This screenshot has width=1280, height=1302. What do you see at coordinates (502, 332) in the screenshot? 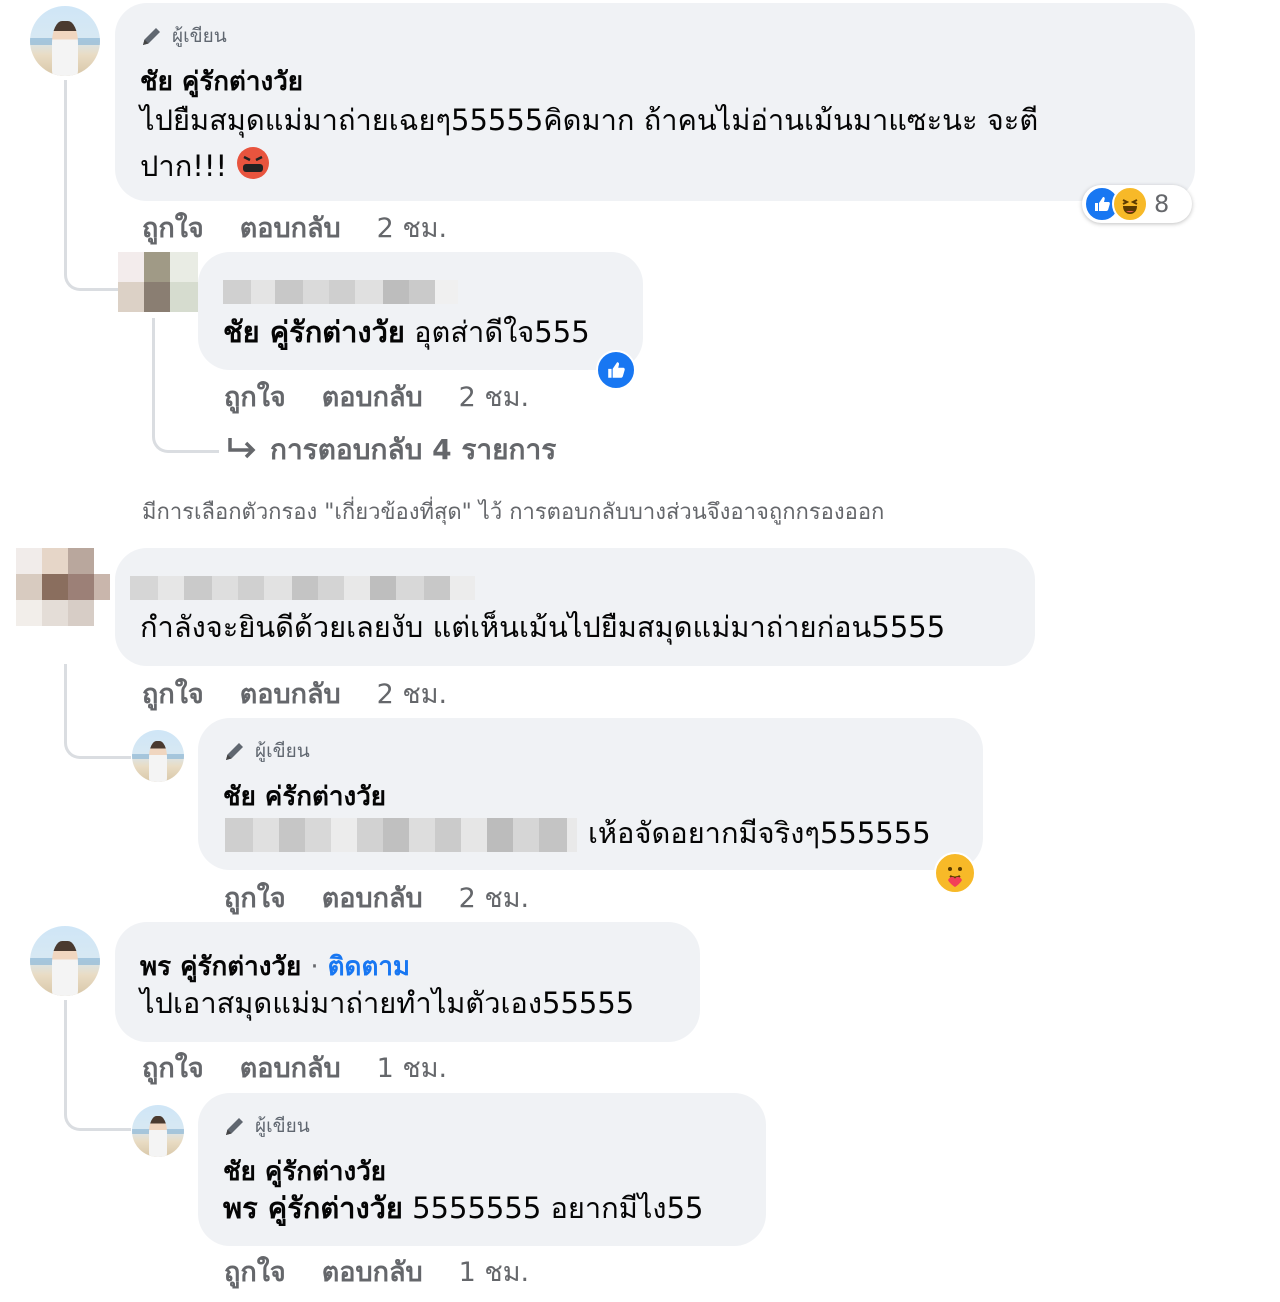
I see `reply-text-content: อุตส่าดีใจ555` at bounding box center [502, 332].